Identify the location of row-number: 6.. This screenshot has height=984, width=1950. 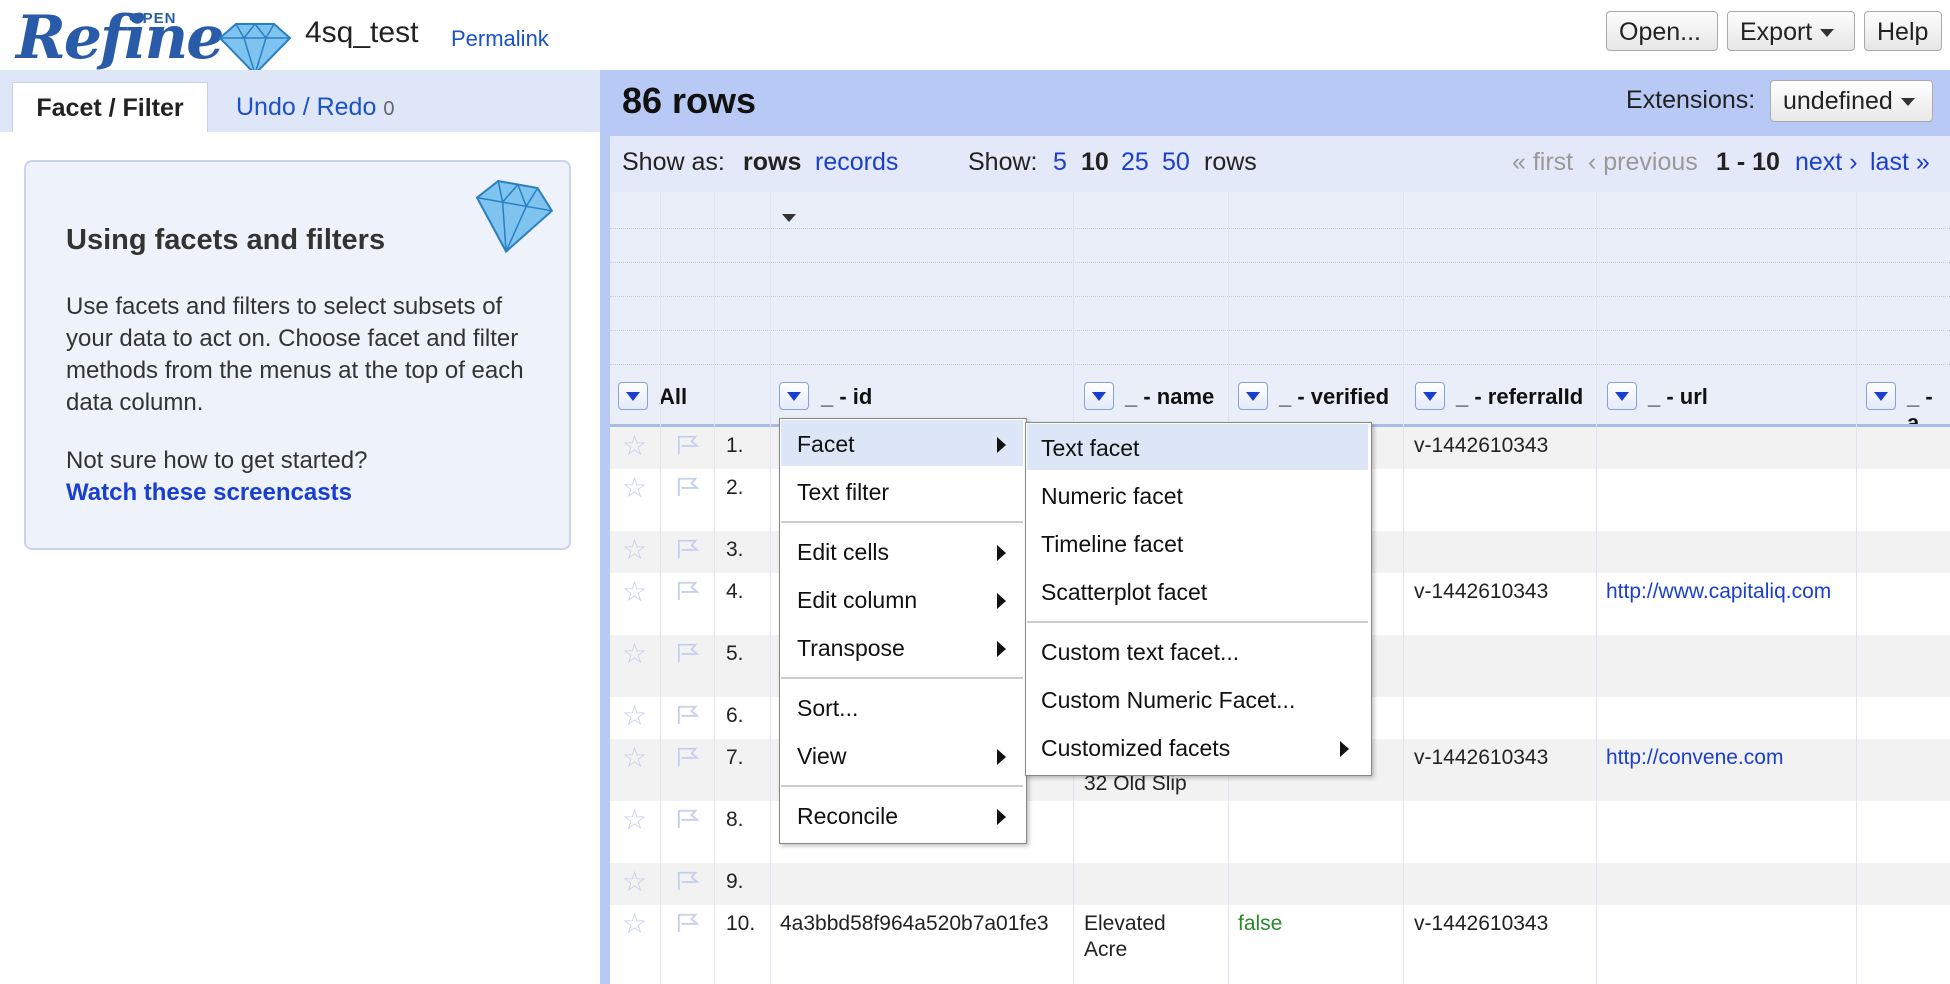
(735, 715).